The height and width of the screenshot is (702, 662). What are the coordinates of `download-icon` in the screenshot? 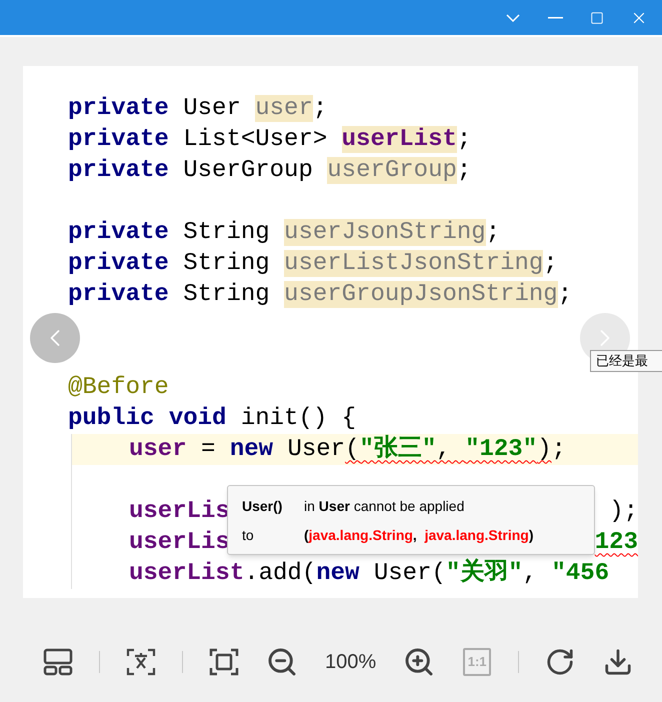 It's located at (618, 662).